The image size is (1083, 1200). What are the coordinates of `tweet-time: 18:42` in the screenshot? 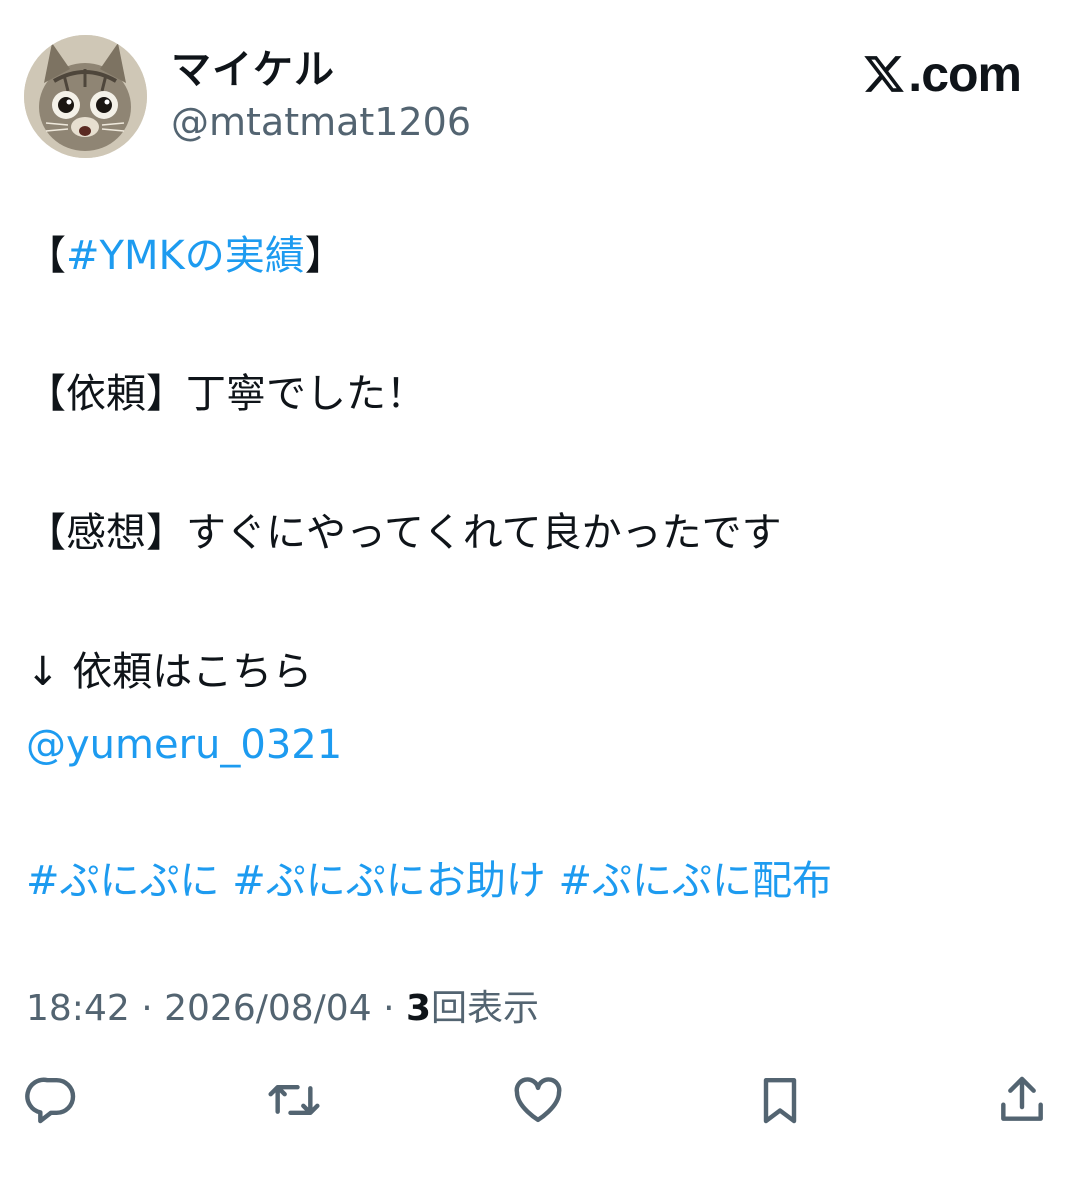 It's located at (78, 1008).